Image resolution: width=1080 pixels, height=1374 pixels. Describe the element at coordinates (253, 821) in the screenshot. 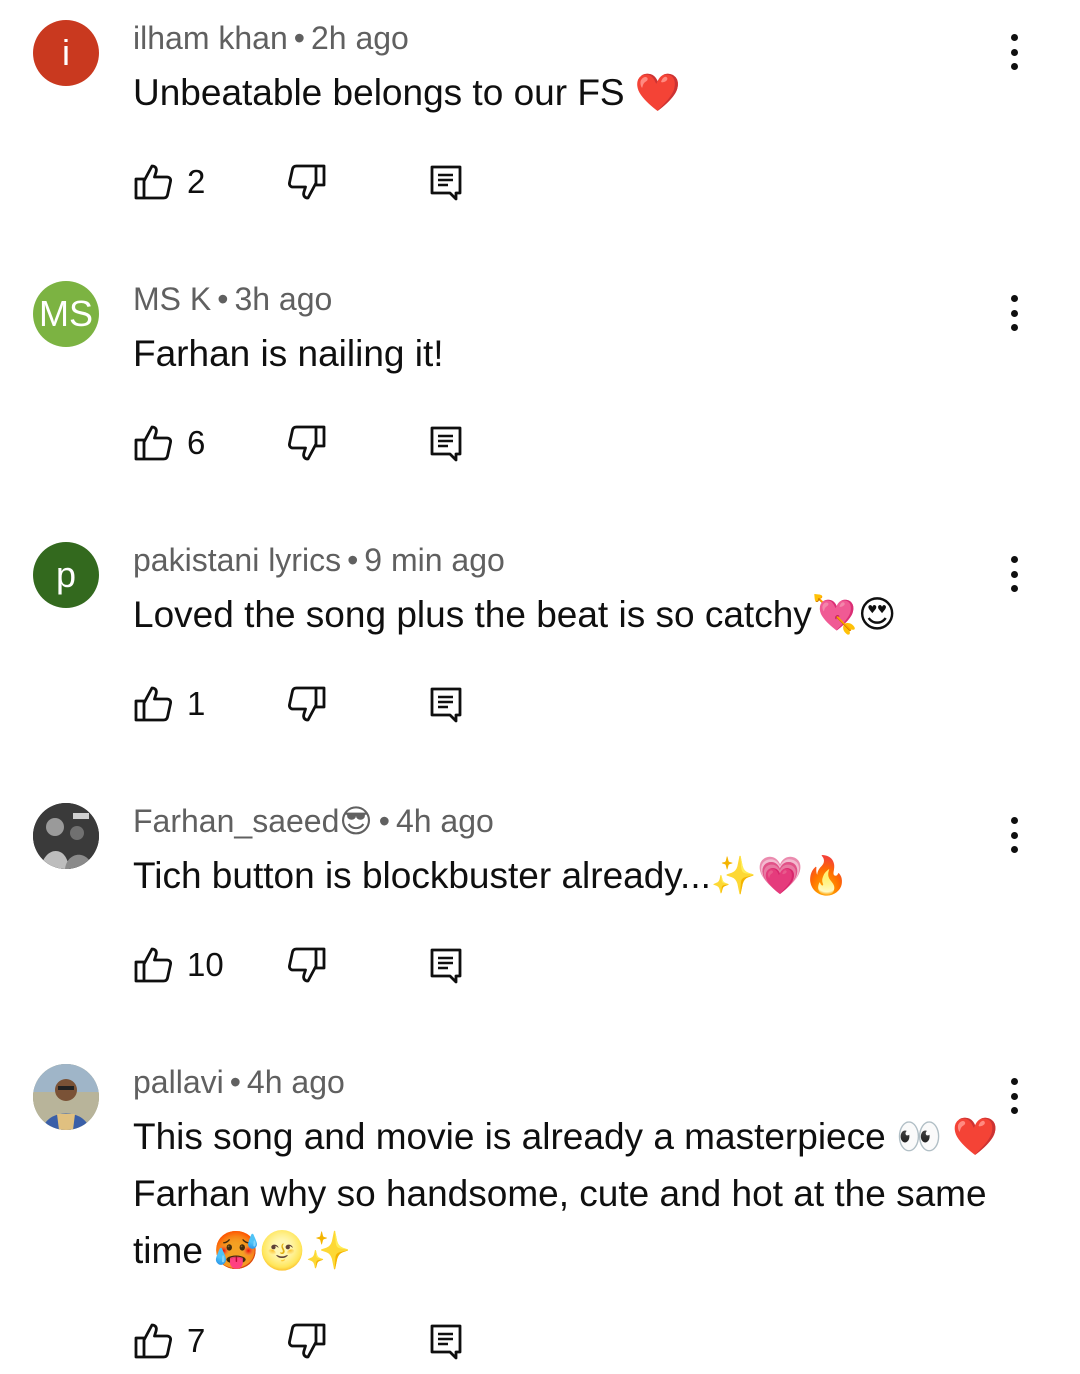

I see `comment-author: Farhan_saeed😎` at that location.